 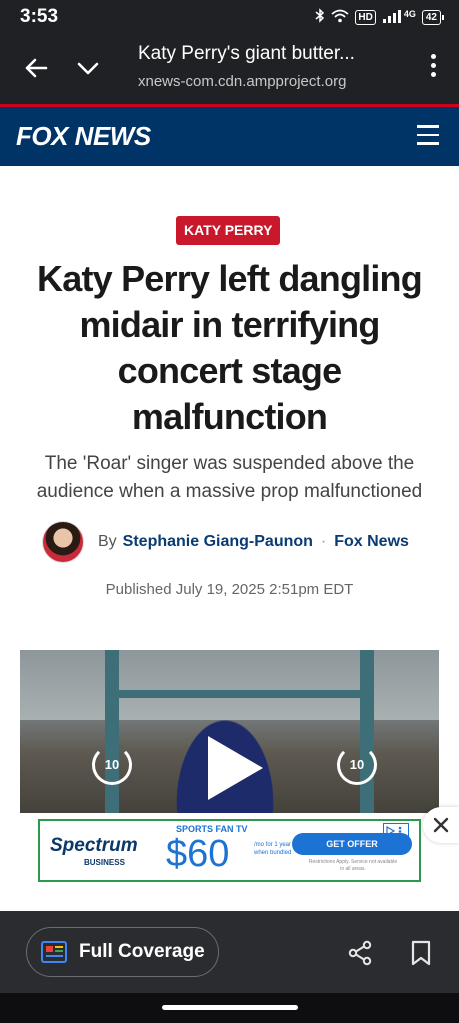 What do you see at coordinates (242, 81) in the screenshot?
I see `page-url: xnews-com.cdn.ampproject.org` at bounding box center [242, 81].